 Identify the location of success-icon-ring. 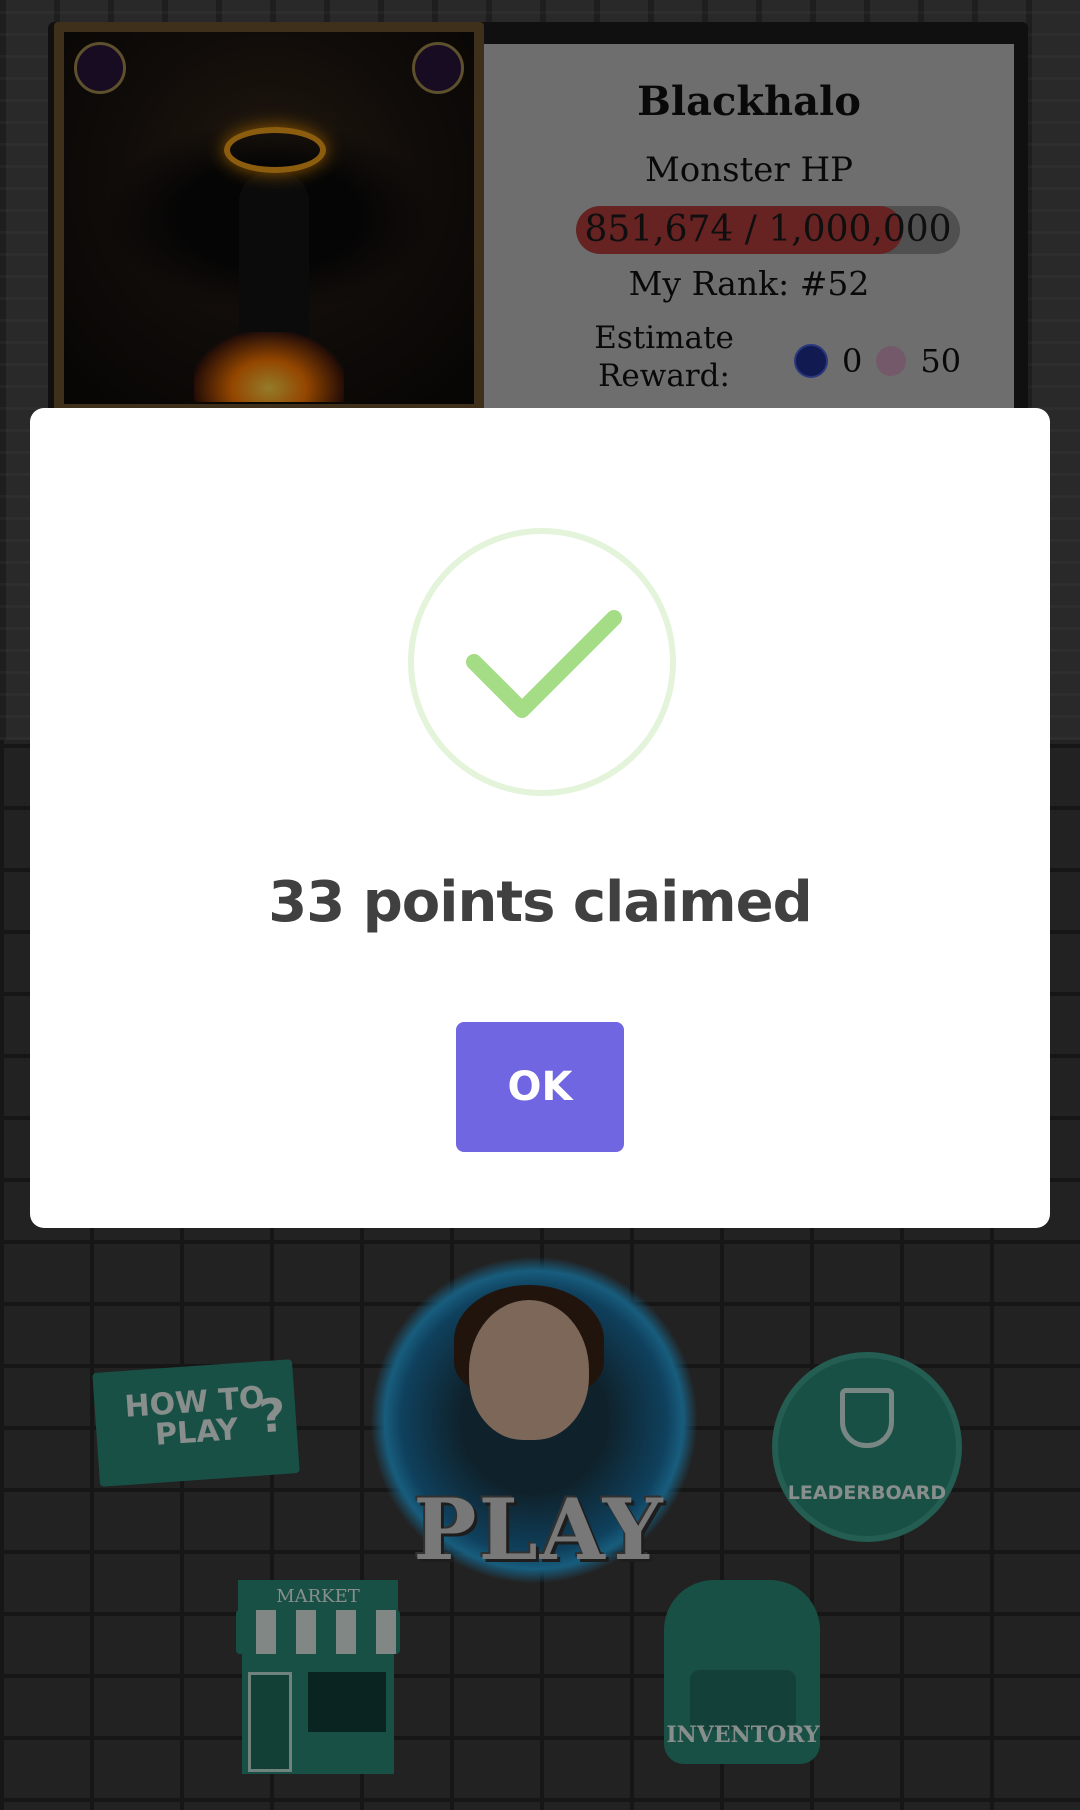
(542, 662).